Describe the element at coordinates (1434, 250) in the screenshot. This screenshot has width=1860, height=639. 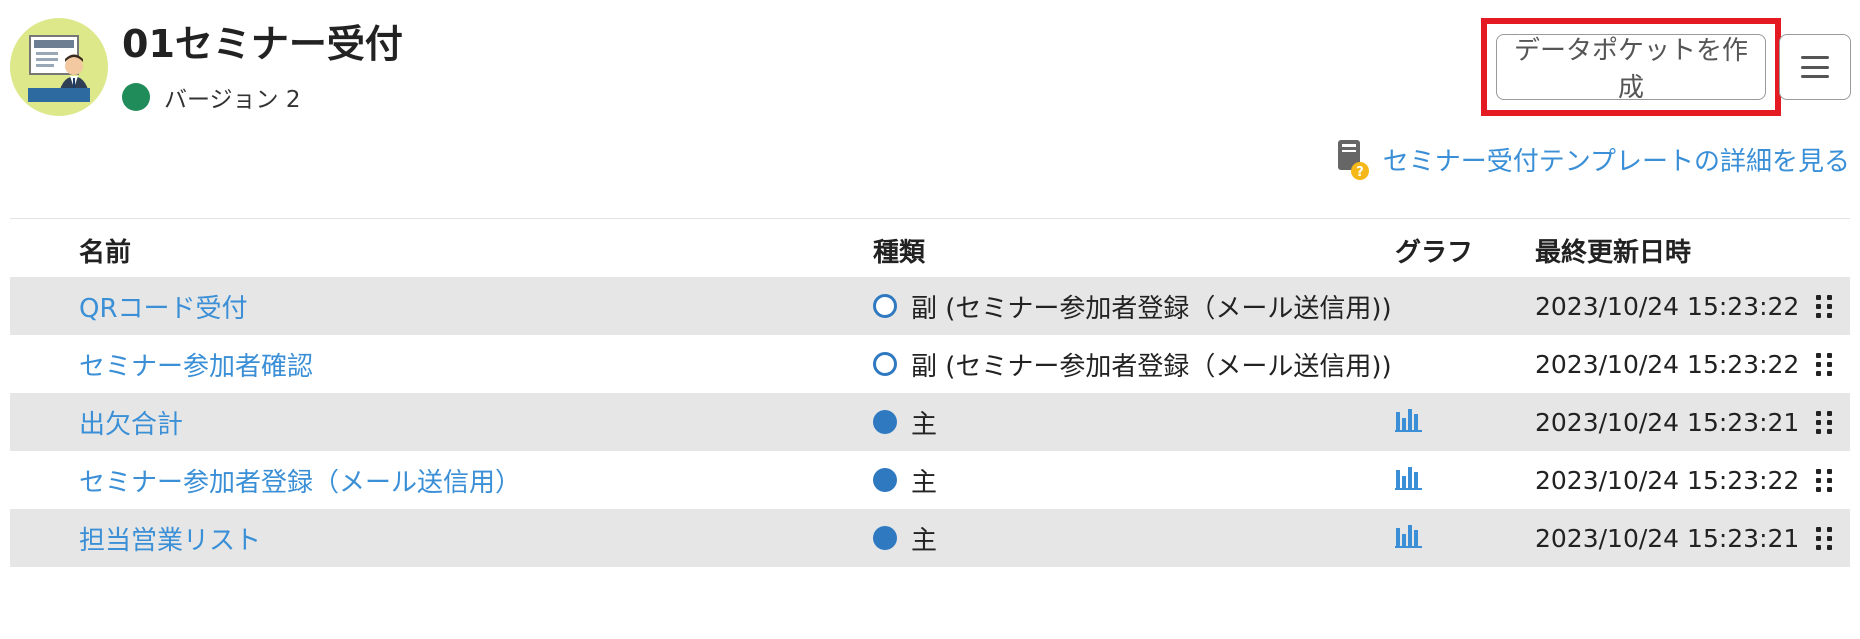
I see `column-header-graph: グラフ` at that location.